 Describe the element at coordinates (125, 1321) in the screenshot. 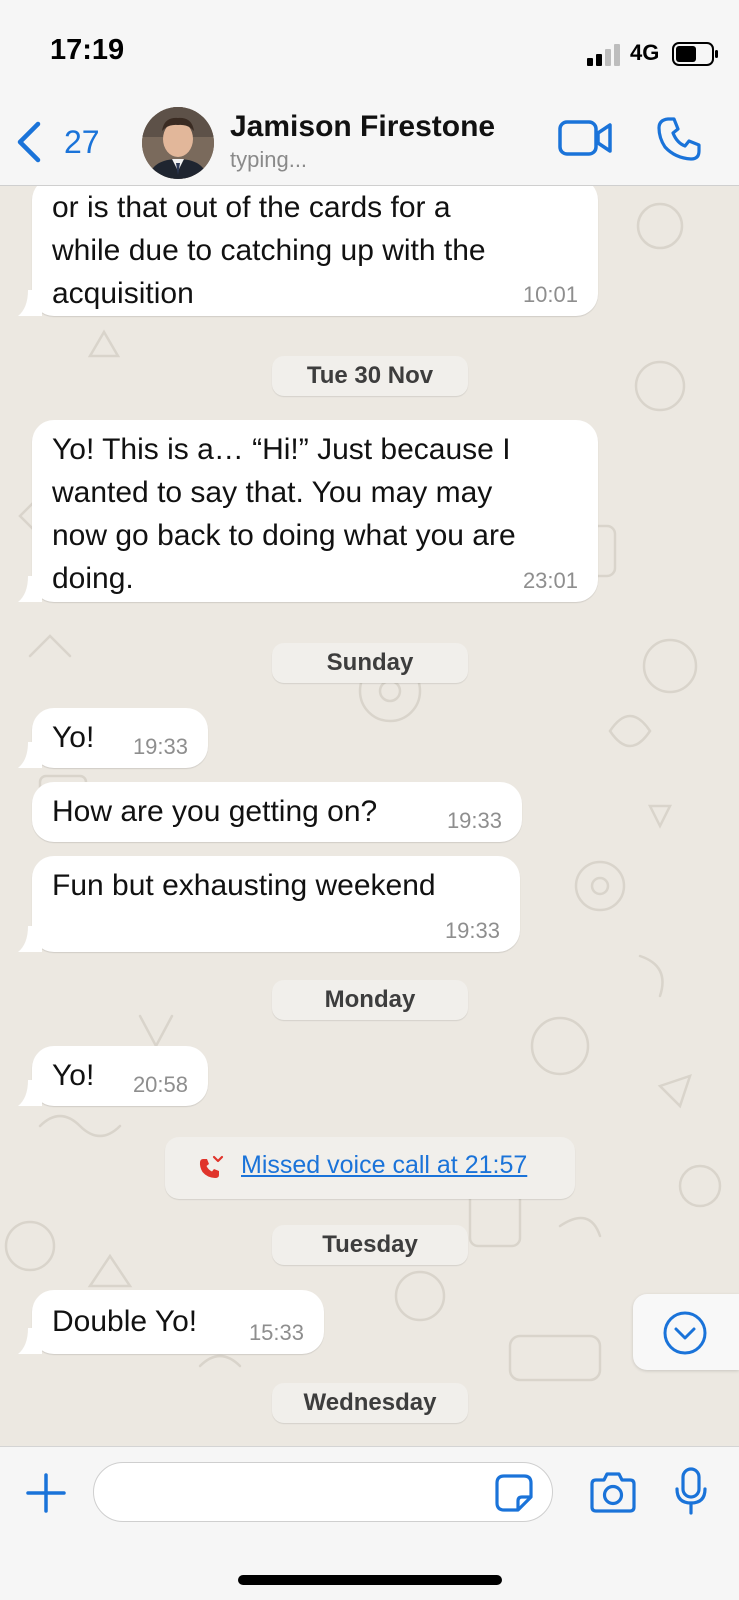

I see `message-text: Double Yo!` at that location.